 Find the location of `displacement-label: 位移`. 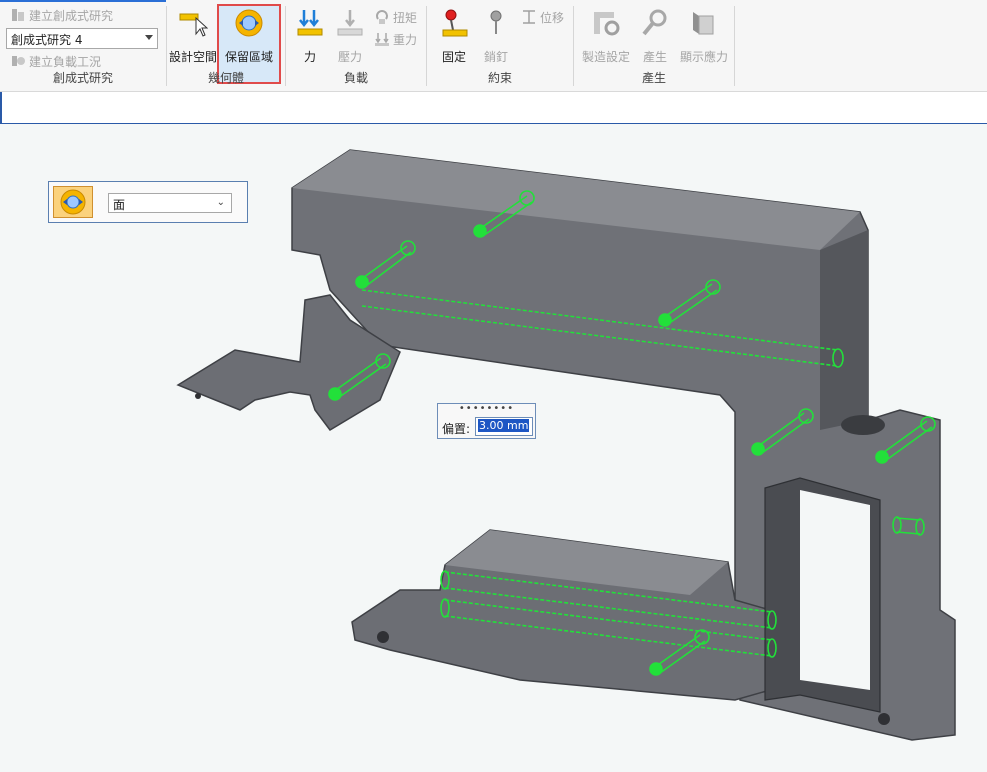

displacement-label: 位移 is located at coordinates (552, 17).